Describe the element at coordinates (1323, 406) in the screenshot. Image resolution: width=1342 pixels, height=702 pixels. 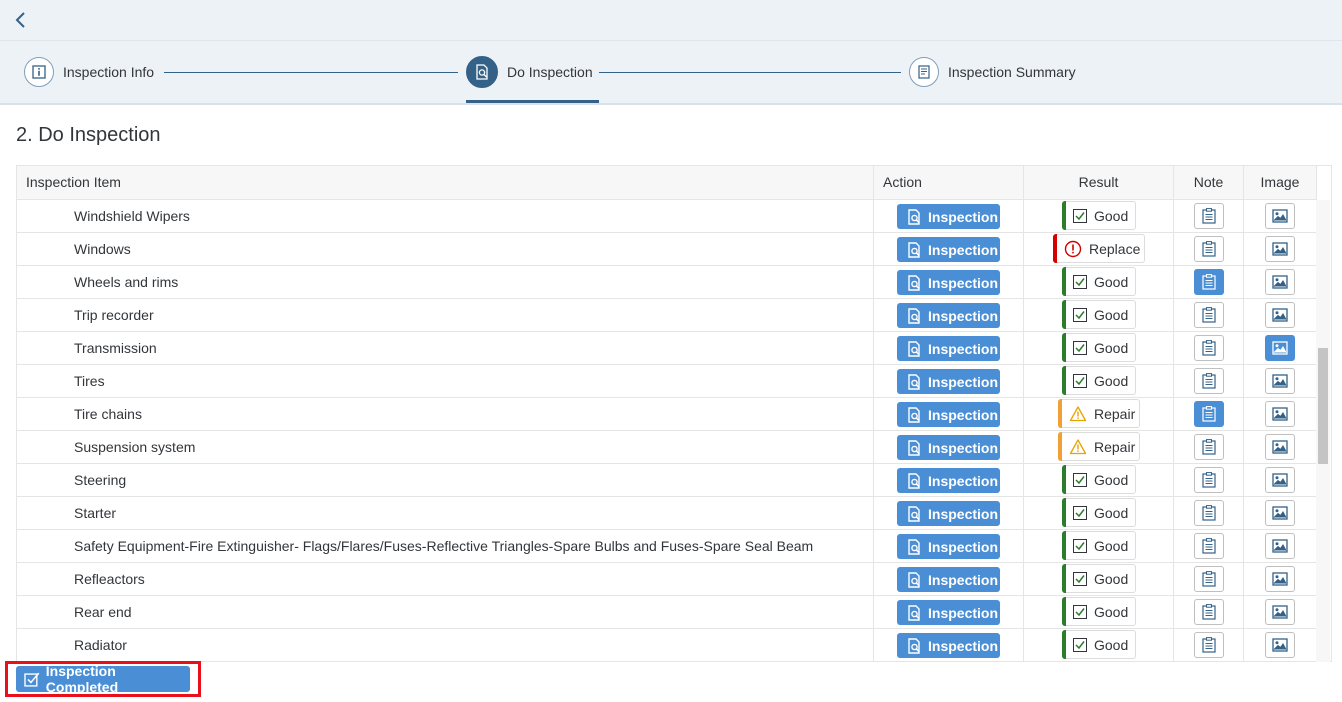
I see `scrollbar-thumb` at that location.